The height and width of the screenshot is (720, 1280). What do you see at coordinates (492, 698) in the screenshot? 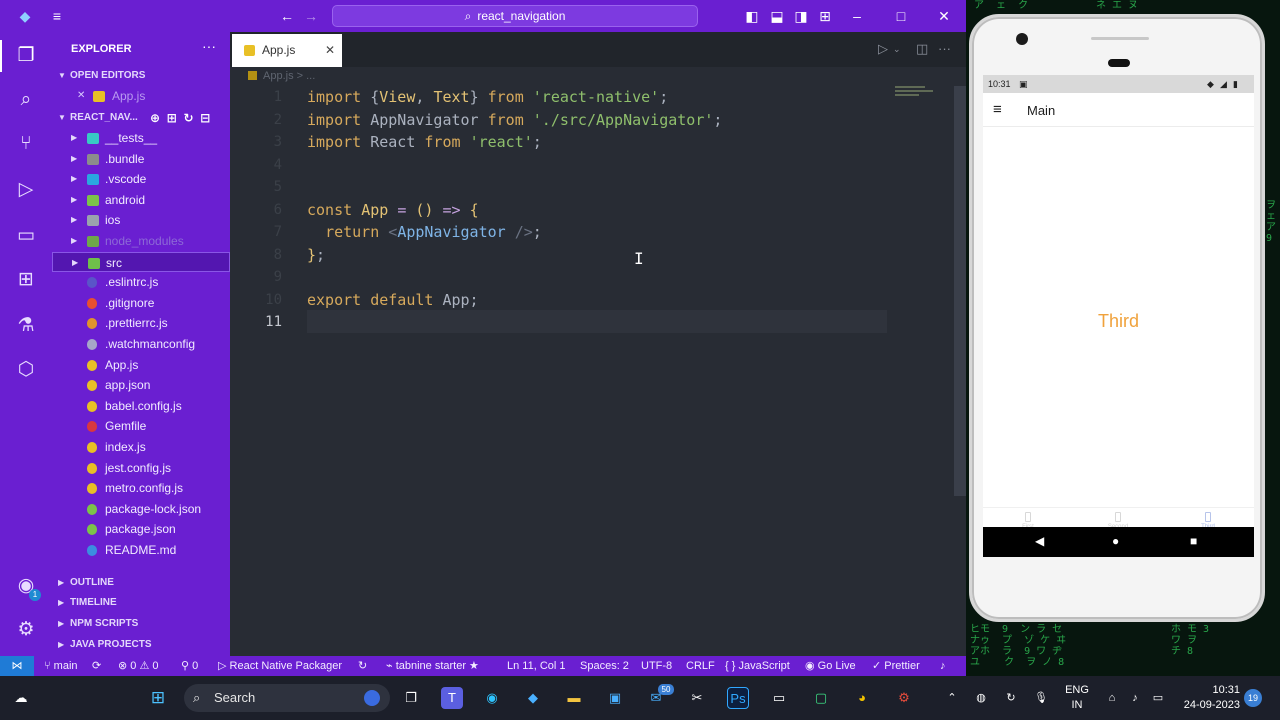
I see `edge-icon: ◉` at bounding box center [492, 698].